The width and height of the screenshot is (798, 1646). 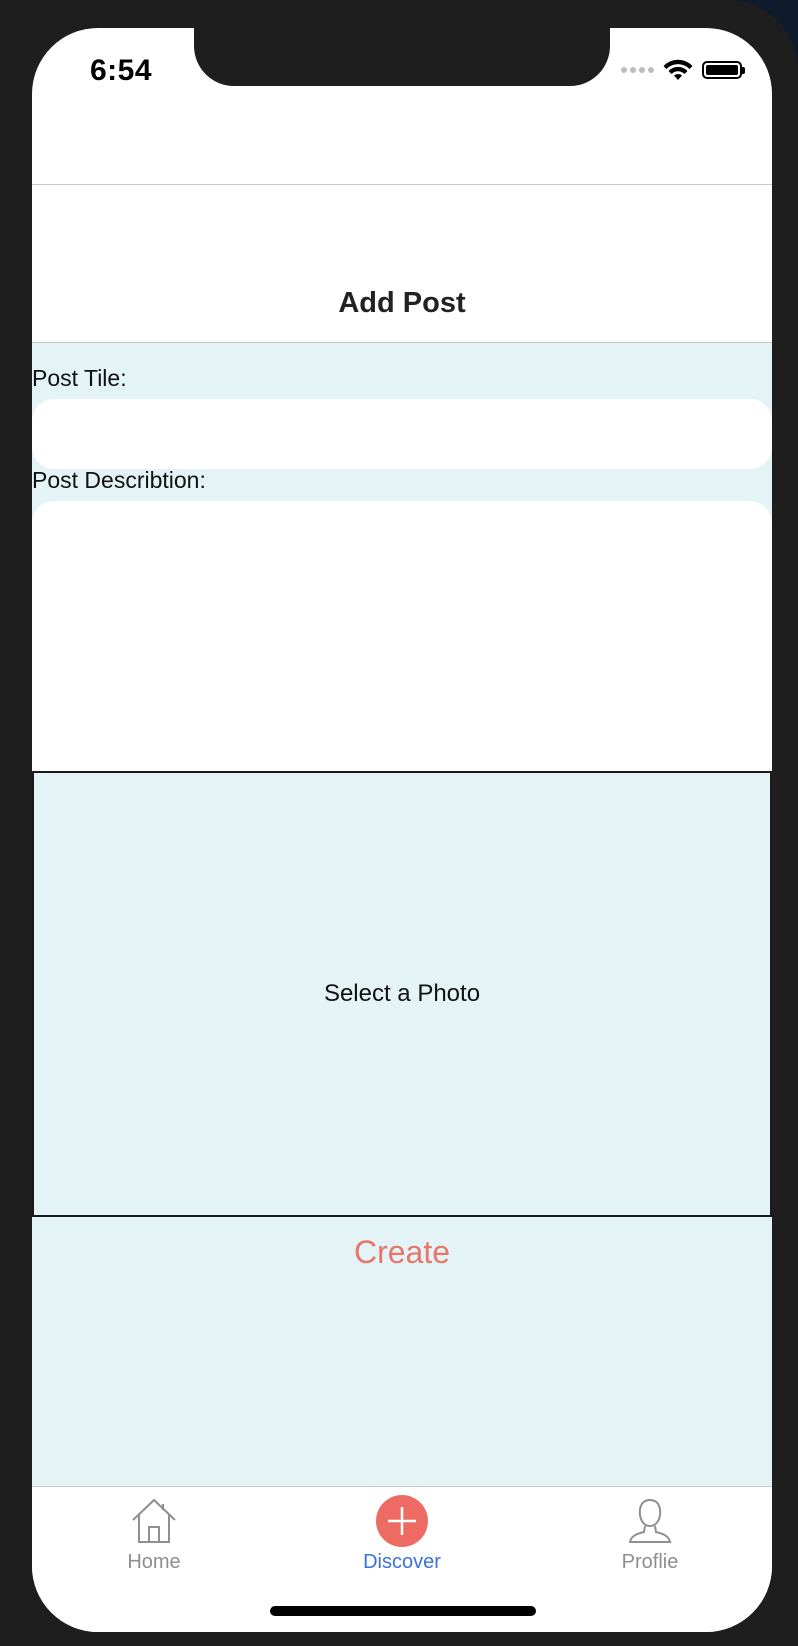 I want to click on tab-discover: Discover, so click(x=402, y=1535).